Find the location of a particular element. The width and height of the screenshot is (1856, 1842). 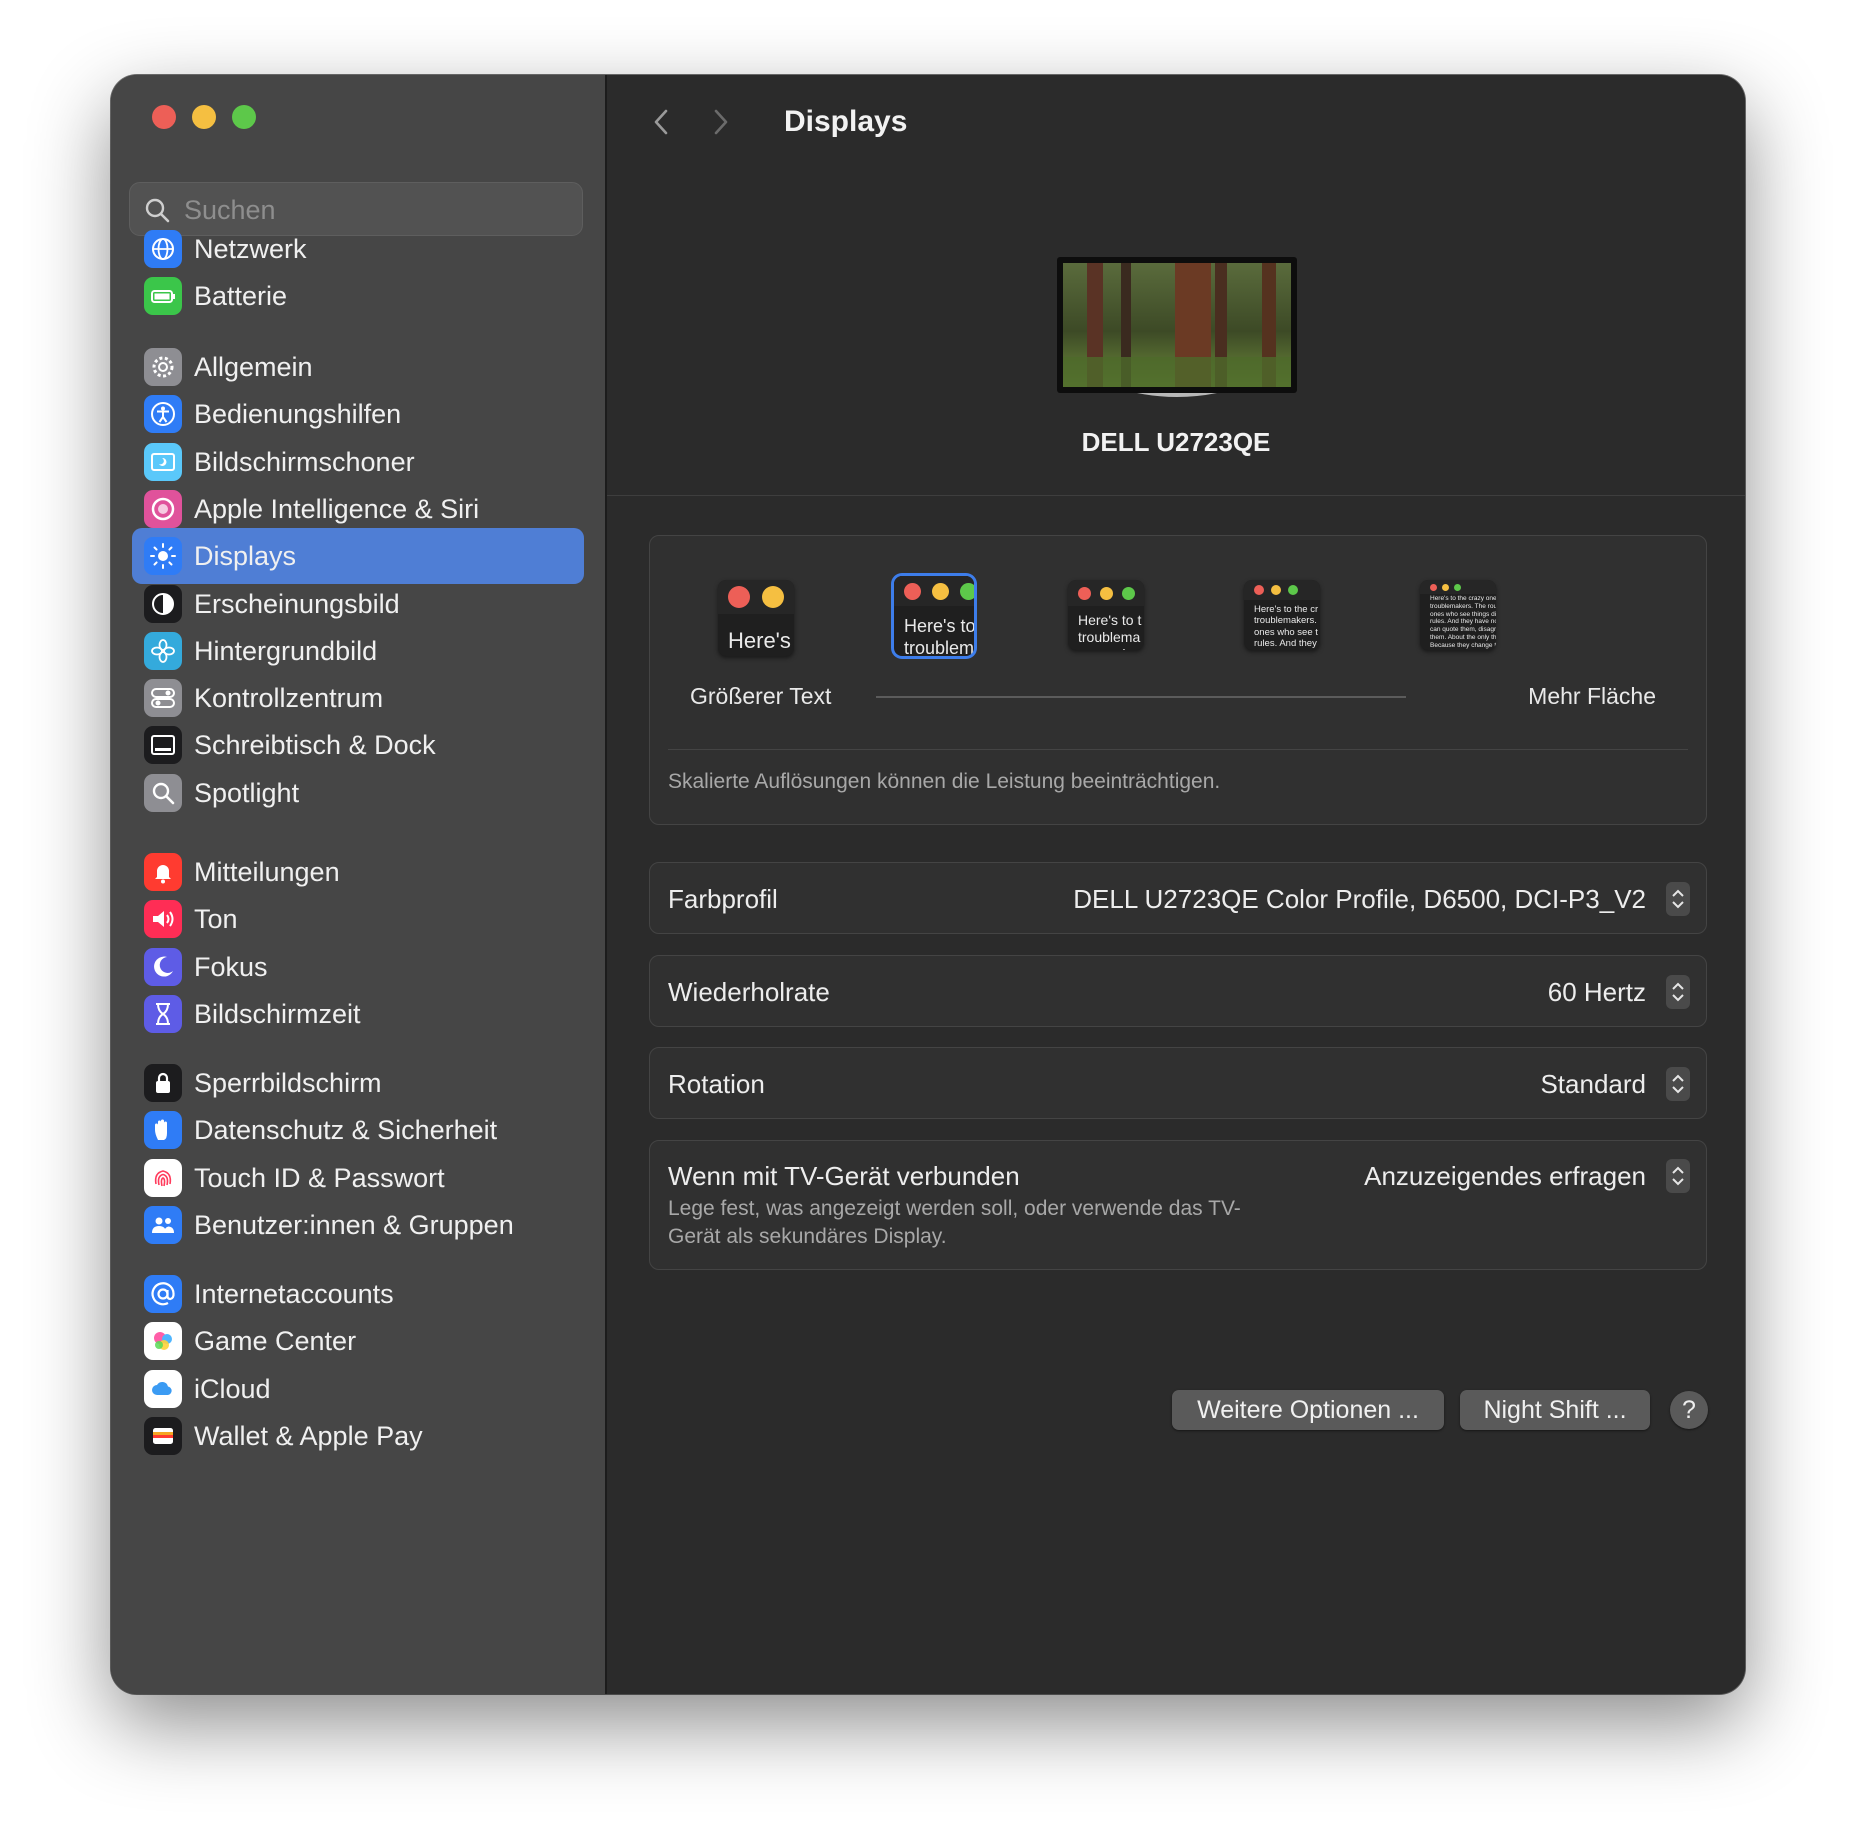

appearance-icon is located at coordinates (163, 603).